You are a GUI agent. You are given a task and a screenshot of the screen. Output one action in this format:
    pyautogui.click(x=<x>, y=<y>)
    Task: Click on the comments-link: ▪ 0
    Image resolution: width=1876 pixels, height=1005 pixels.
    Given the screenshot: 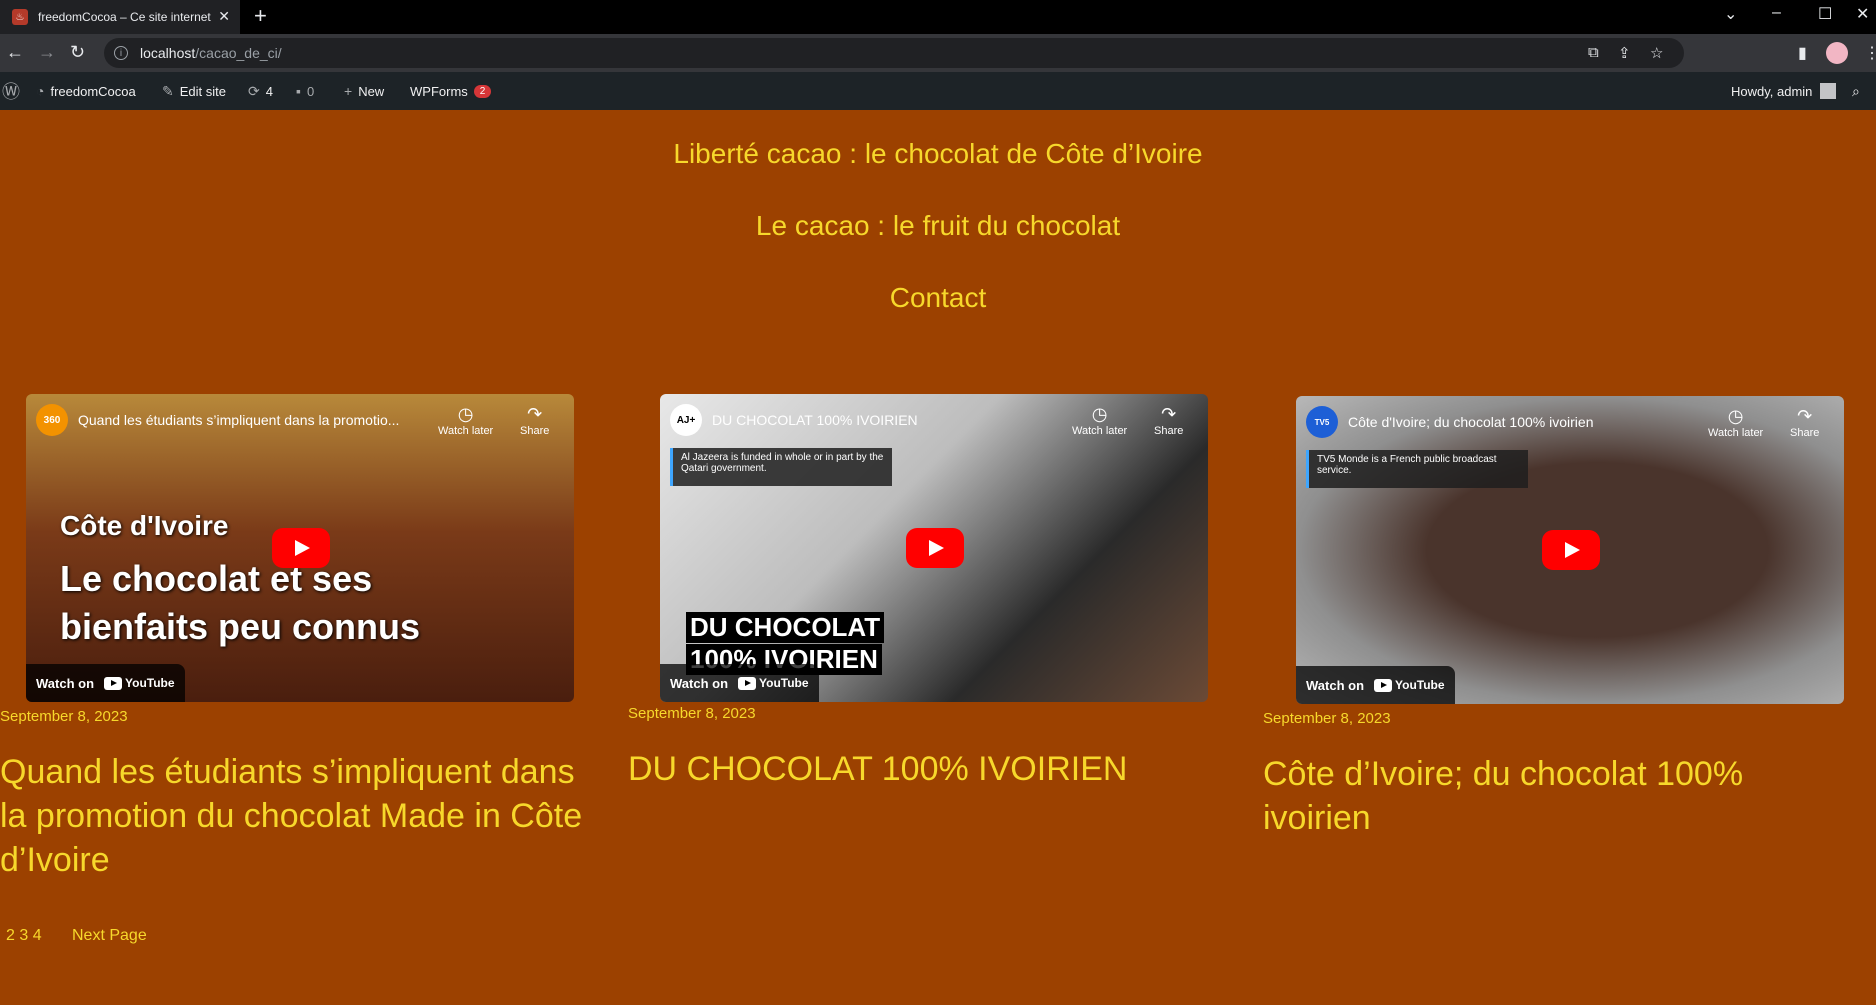 What is the action you would take?
    pyautogui.click(x=305, y=91)
    